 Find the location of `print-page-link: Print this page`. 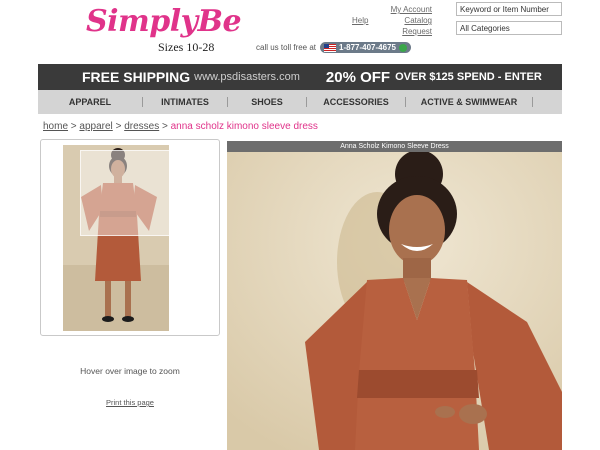

print-page-link: Print this page is located at coordinates (130, 402).